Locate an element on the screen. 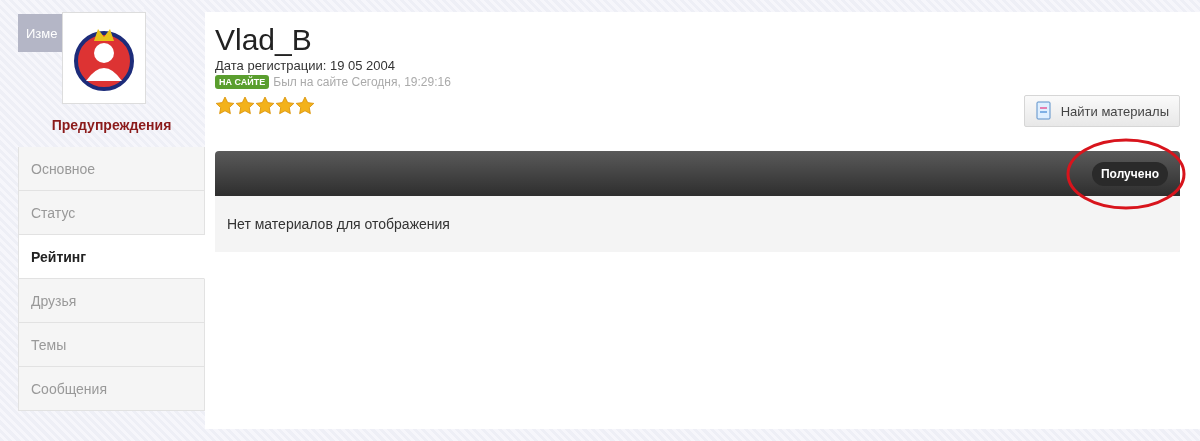 The image size is (1200, 441). last-seen: Был на сайте Сегодня, 19:29:16 is located at coordinates (362, 82).